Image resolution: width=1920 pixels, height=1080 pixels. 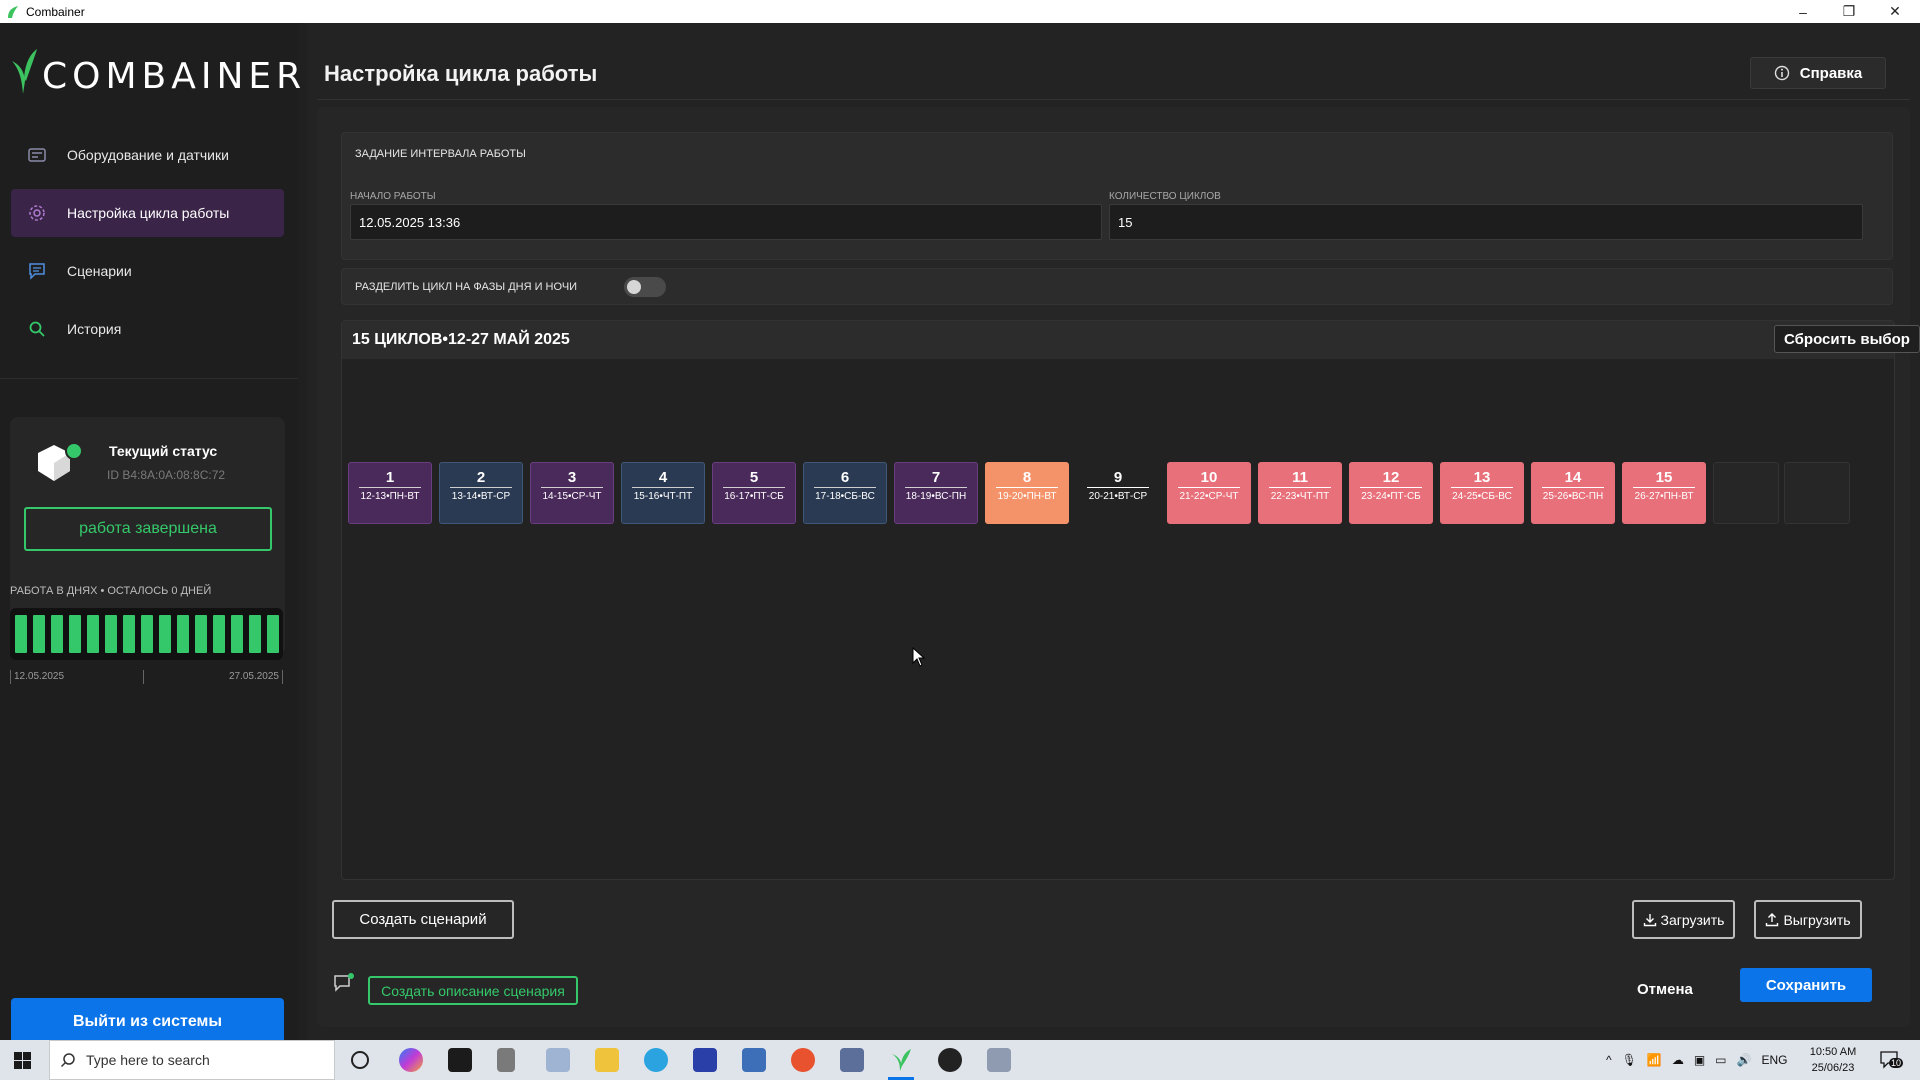 I want to click on cycle-tile-10: 10 21-22•СР-ЧТ, so click(x=1209, y=493).